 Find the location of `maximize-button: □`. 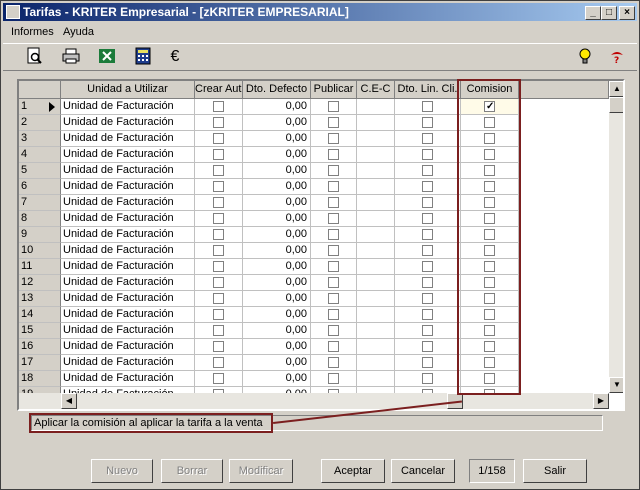

maximize-button: □ is located at coordinates (609, 13).